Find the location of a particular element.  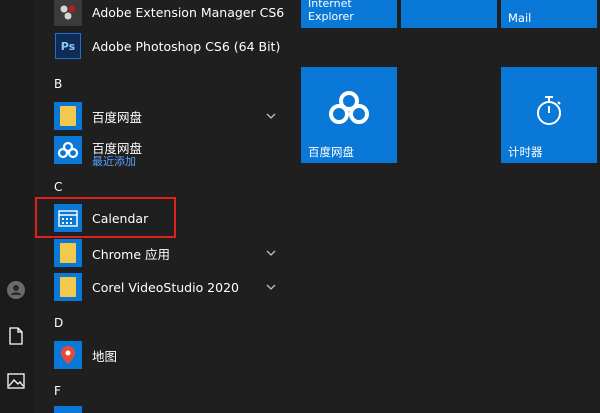

tile-label: 计时器 is located at coordinates (525, 152).